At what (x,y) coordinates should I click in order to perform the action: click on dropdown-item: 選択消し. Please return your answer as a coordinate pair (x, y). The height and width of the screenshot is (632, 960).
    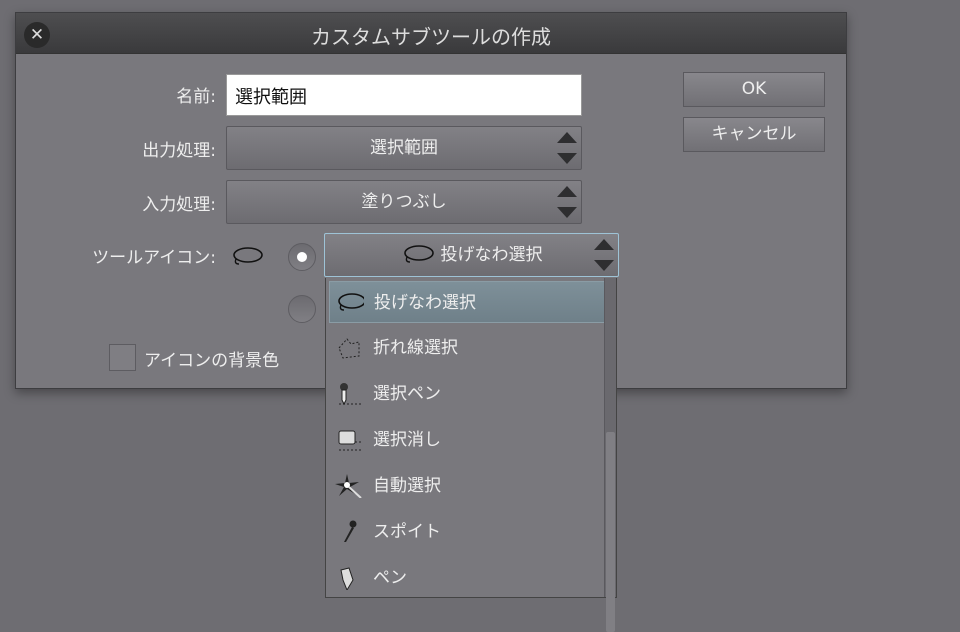
    Looking at the image, I should click on (467, 440).